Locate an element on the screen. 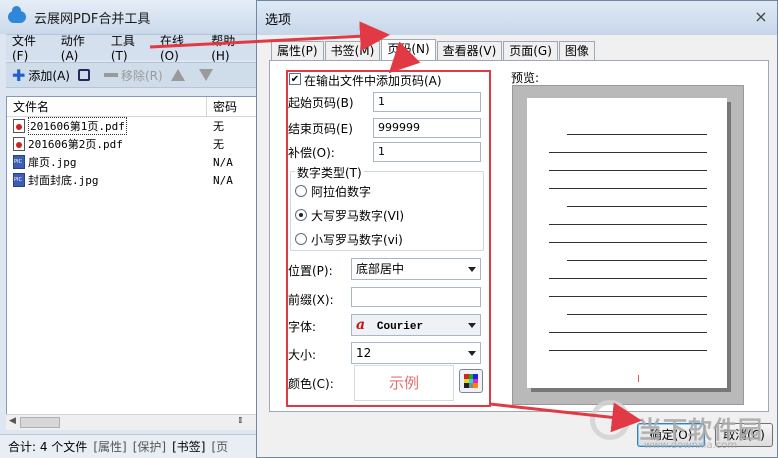 Image resolution: width=778 pixels, height=458 pixels. color-picker-button is located at coordinates (471, 381).